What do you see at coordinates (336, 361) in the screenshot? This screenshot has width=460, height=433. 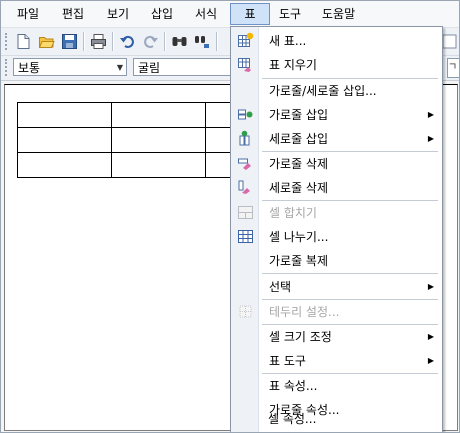 I see `menu-item-table-tools: 표 도구 ▶` at bounding box center [336, 361].